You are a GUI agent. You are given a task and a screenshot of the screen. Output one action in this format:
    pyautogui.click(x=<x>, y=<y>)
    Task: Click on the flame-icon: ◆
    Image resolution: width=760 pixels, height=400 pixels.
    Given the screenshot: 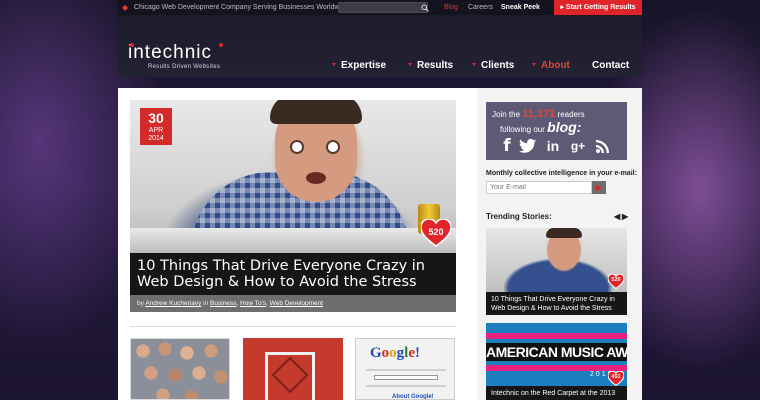 What is the action you would take?
    pyautogui.click(x=125, y=7)
    